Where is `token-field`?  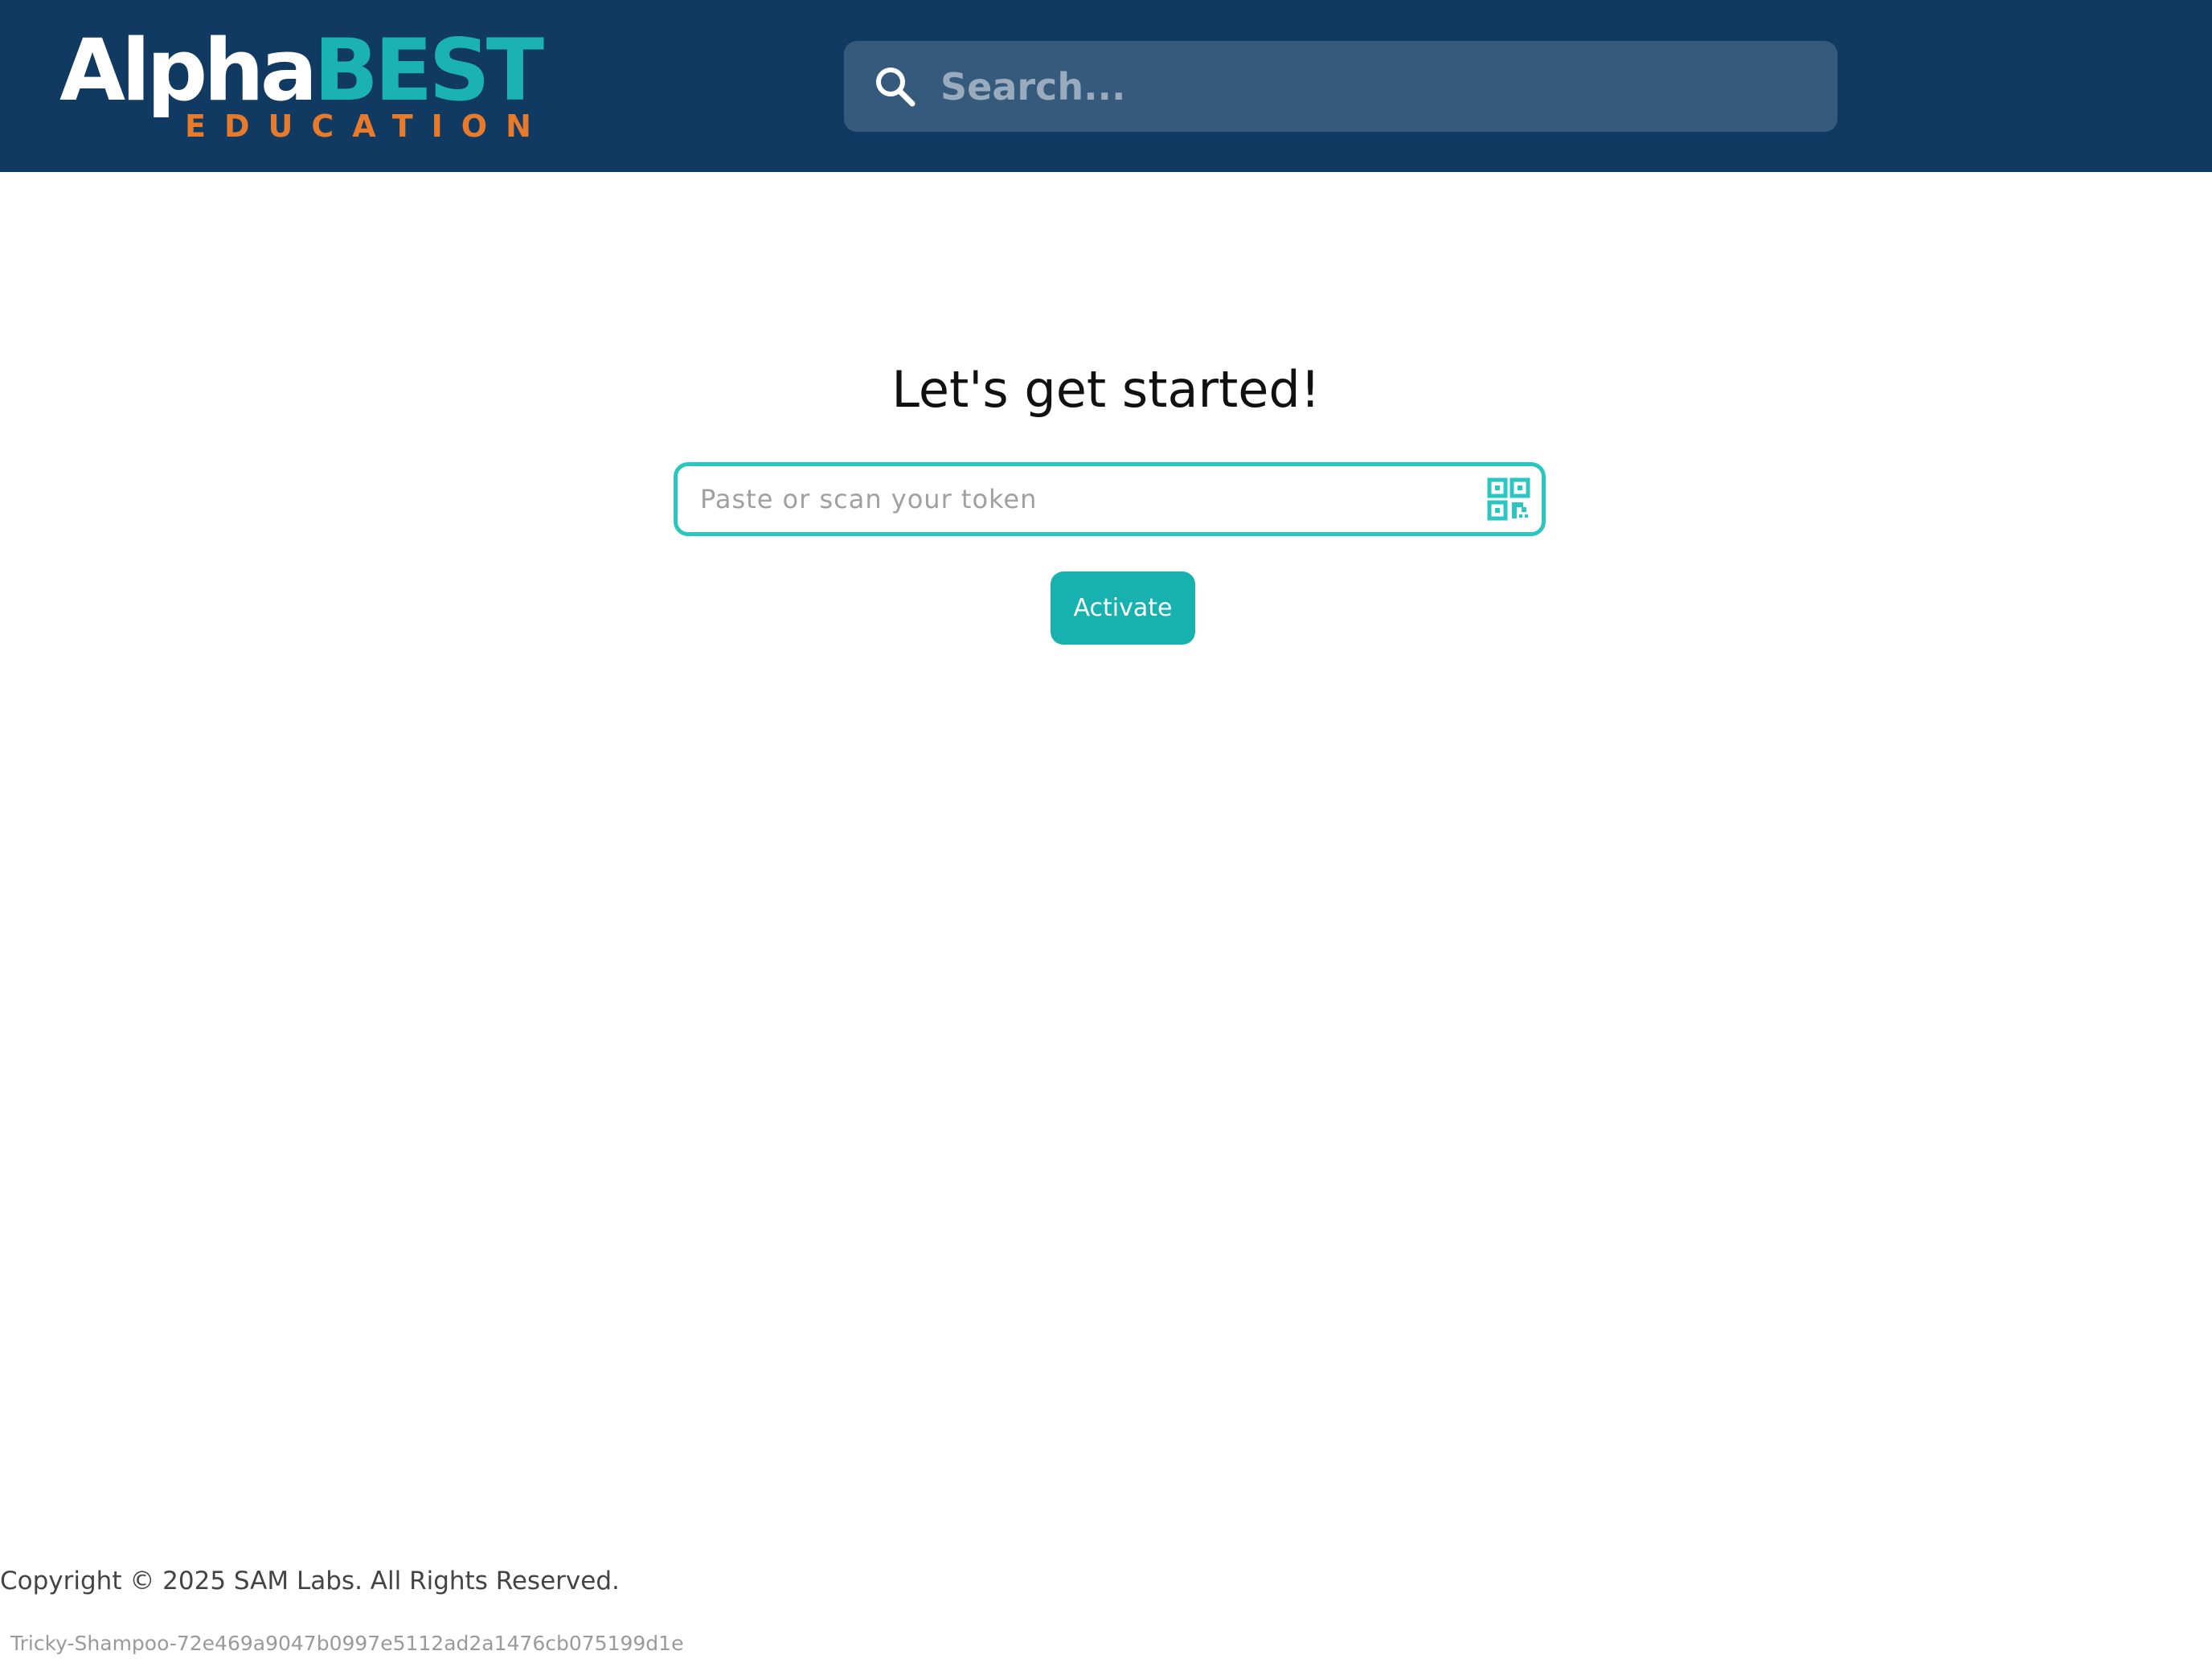
token-field is located at coordinates (1110, 499).